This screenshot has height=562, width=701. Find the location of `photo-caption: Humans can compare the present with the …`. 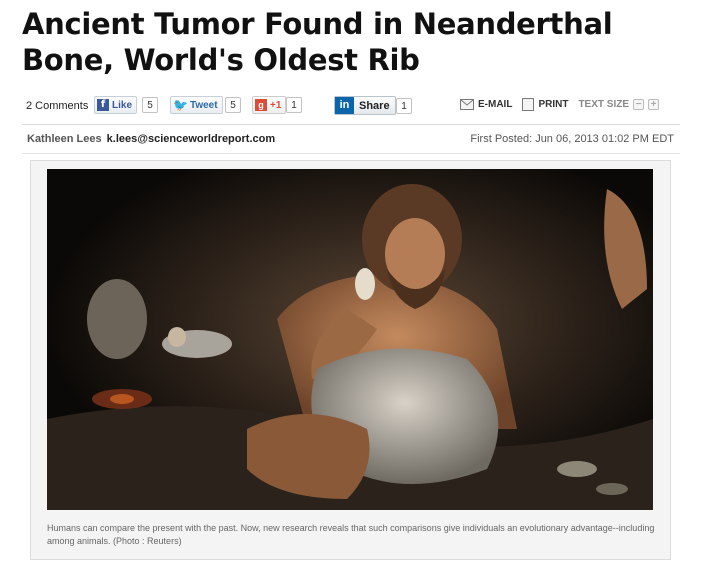

photo-caption: Humans can compare the present with the … is located at coordinates (351, 534).